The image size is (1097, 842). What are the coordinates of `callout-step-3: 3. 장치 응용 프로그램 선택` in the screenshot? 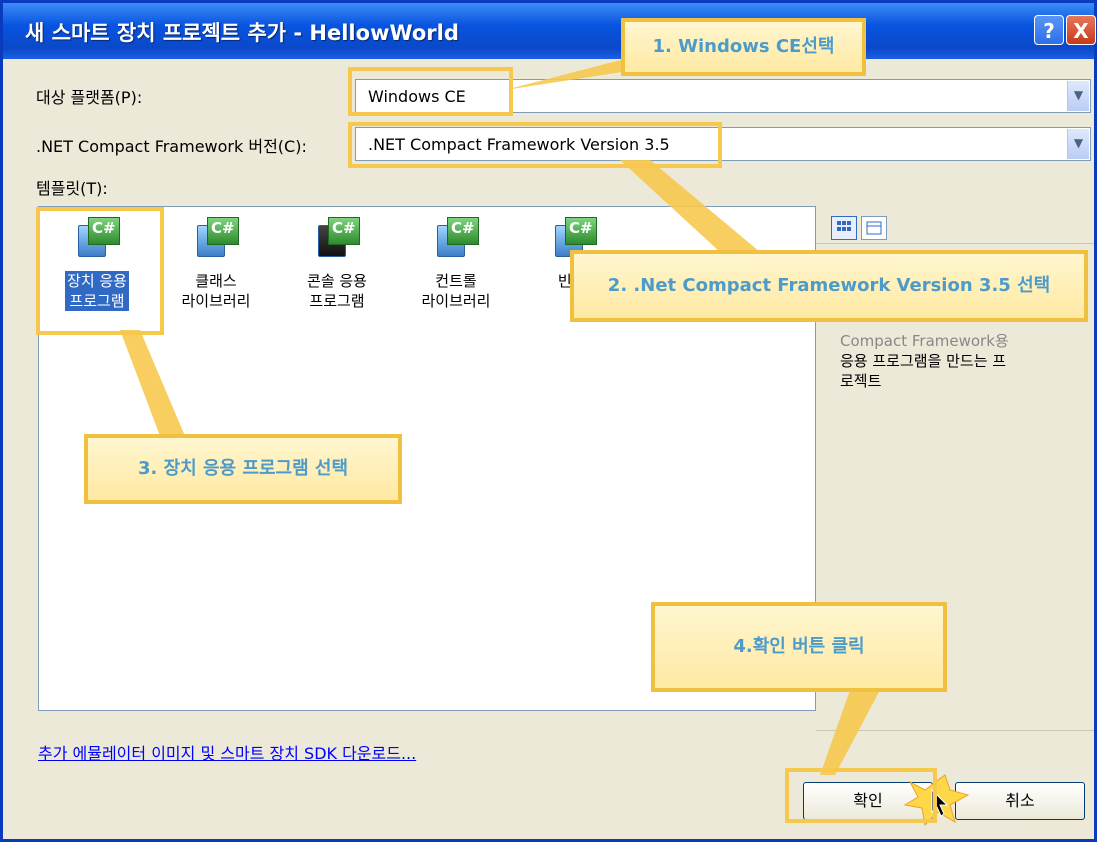 It's located at (243, 469).